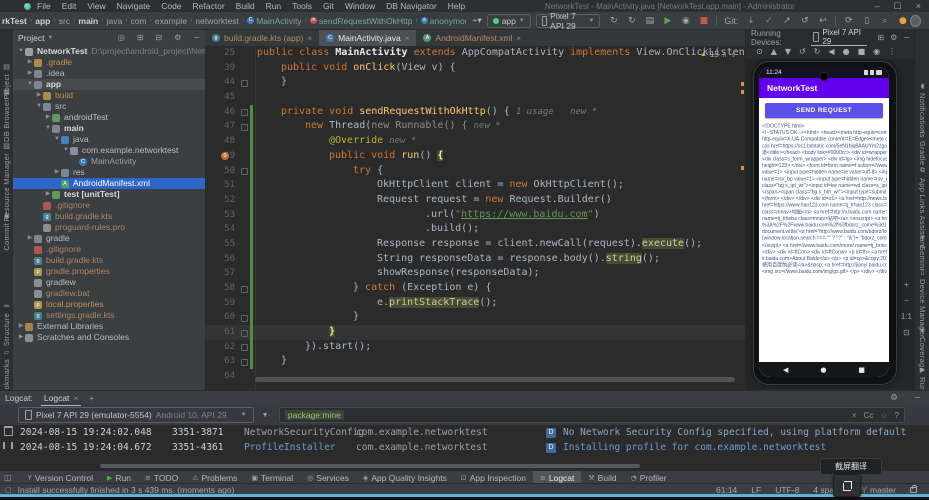  Describe the element at coordinates (109, 238) in the screenshot. I see `tree-item-gradle: ▶ gradle` at that location.